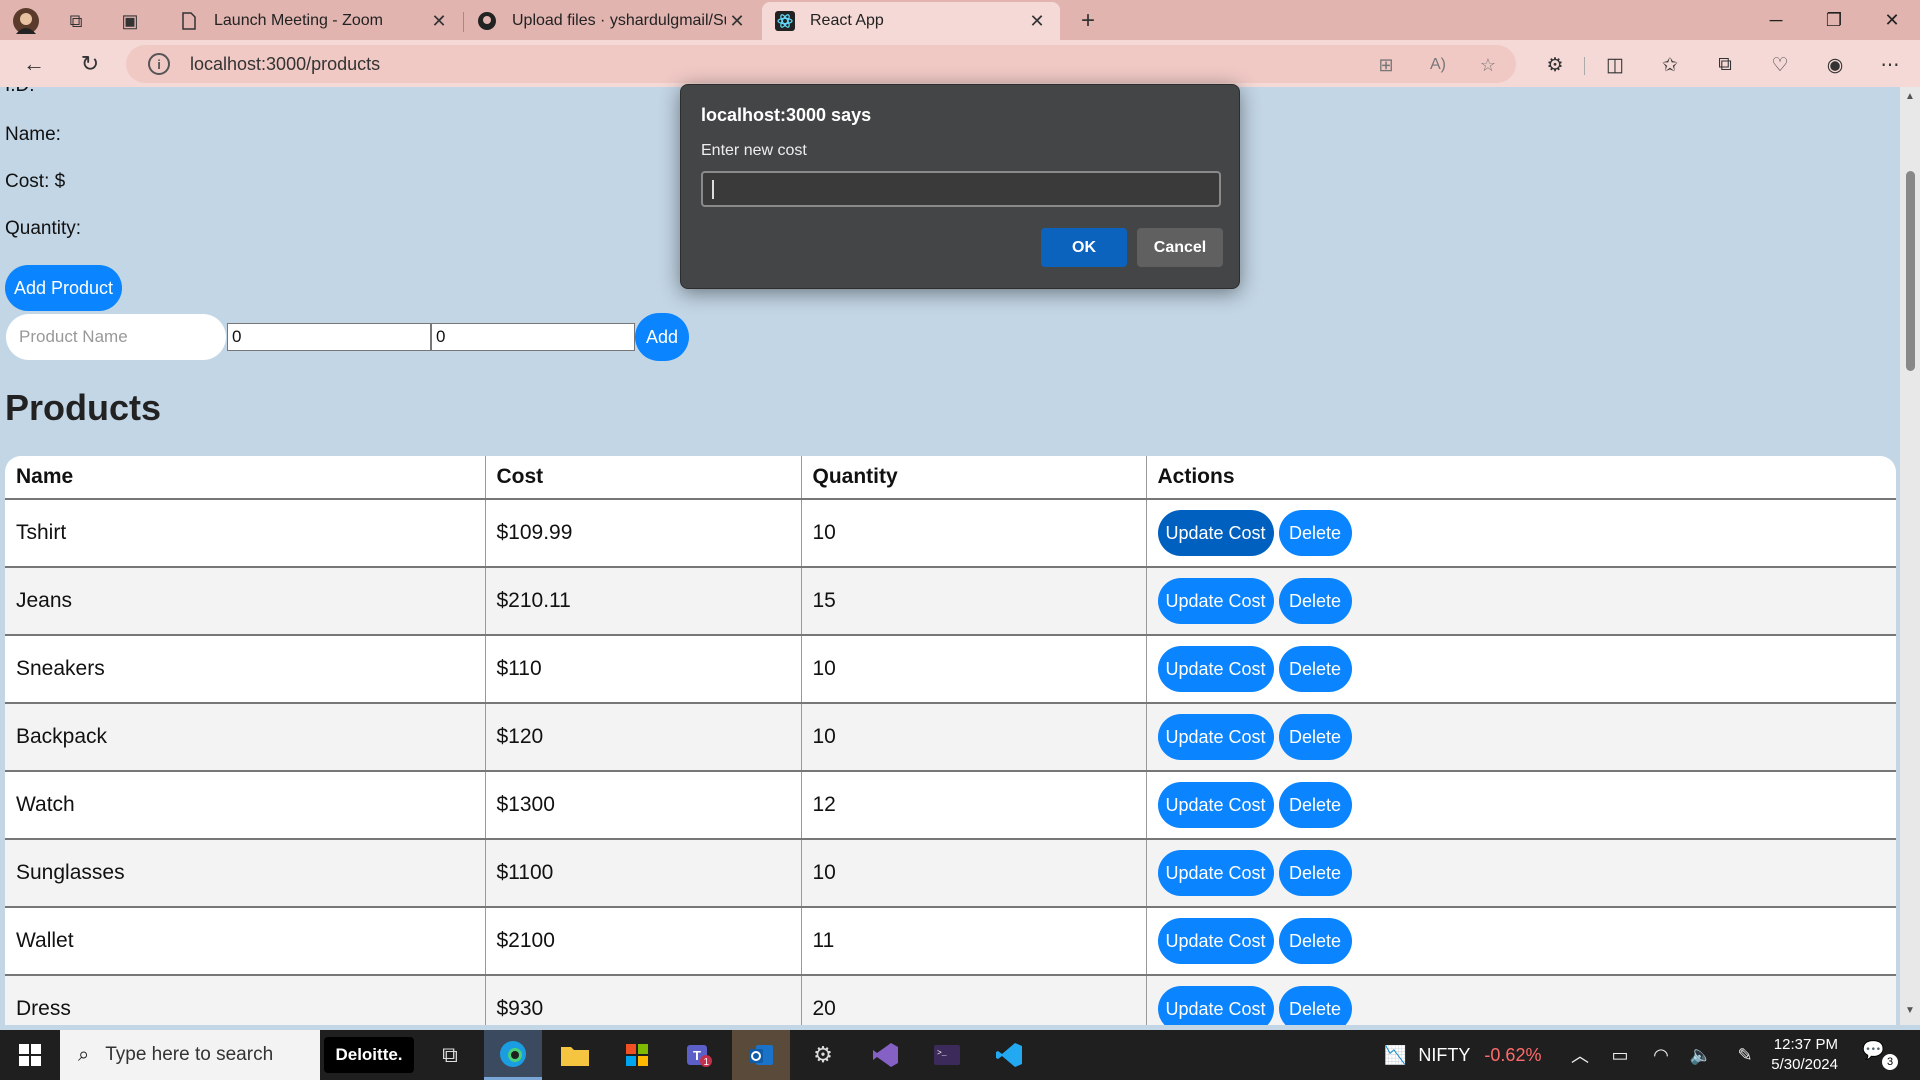 The image size is (1920, 1080). I want to click on taskbar-search-box: ⌕ Type here to search, so click(190, 1055).